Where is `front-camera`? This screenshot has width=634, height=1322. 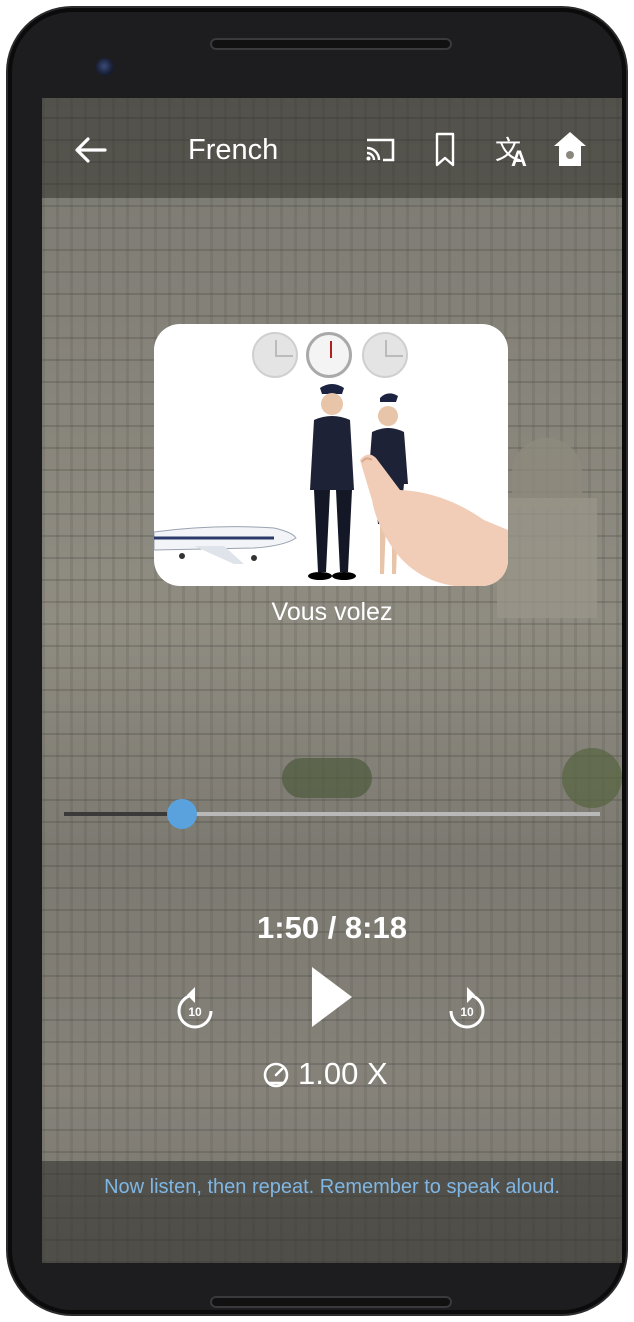
front-camera is located at coordinates (105, 67).